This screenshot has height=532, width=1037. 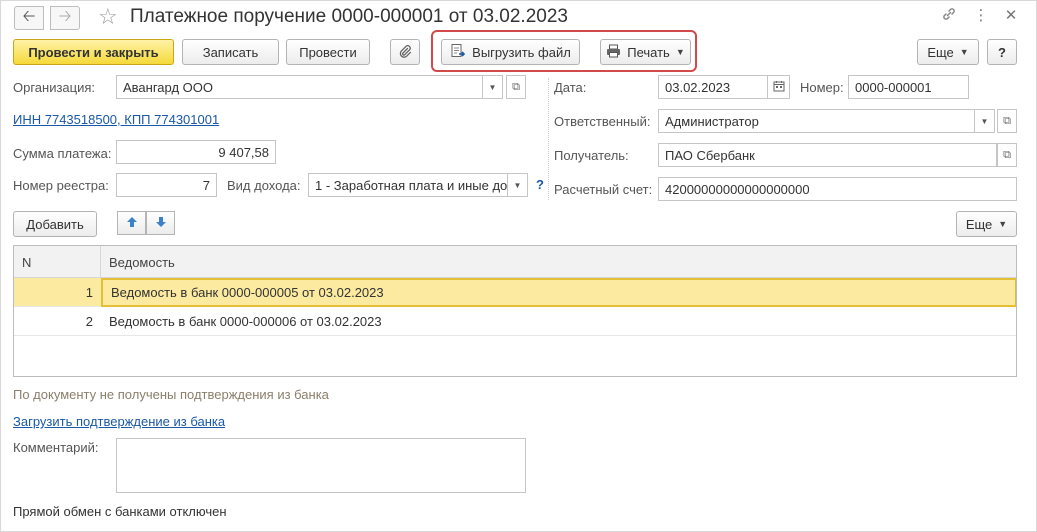 What do you see at coordinates (55, 224) in the screenshot?
I see `add-button: Добавить` at bounding box center [55, 224].